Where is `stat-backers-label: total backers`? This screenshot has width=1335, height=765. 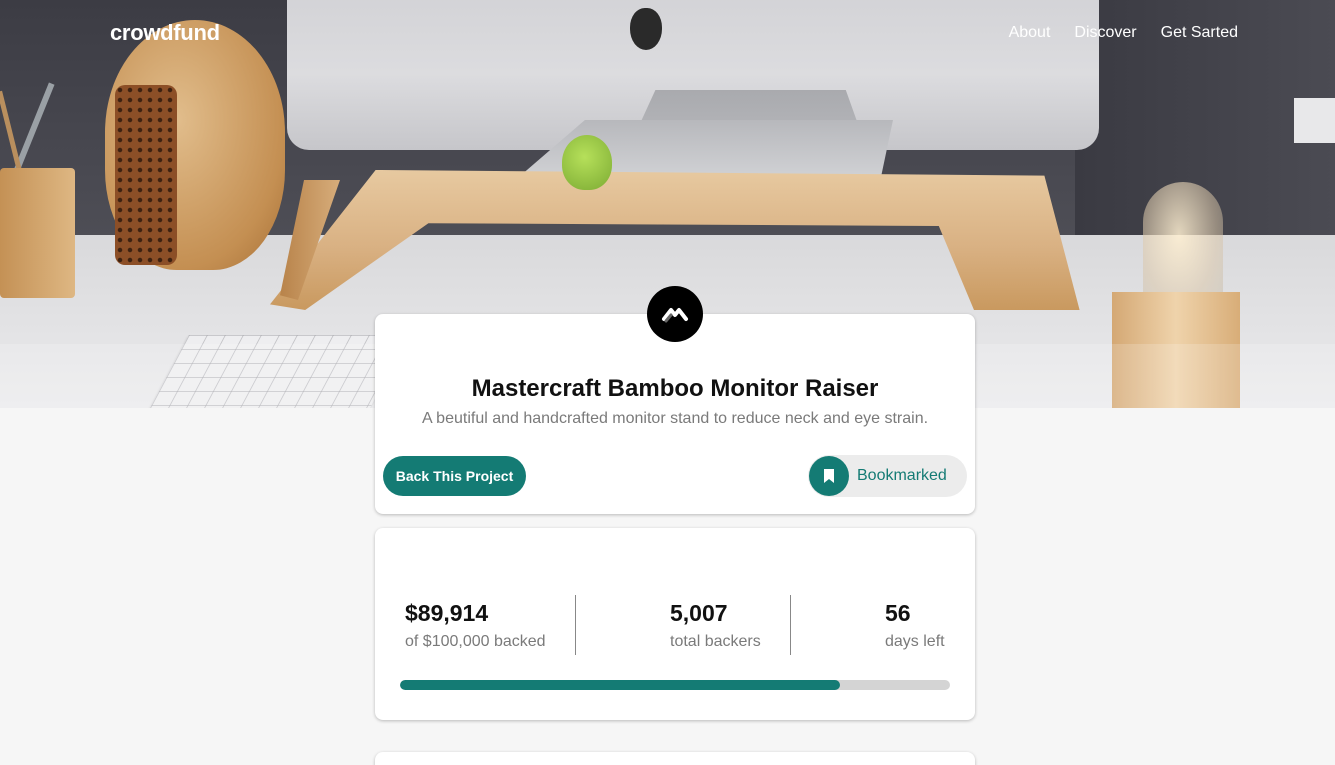
stat-backers-label: total backers is located at coordinates (715, 641).